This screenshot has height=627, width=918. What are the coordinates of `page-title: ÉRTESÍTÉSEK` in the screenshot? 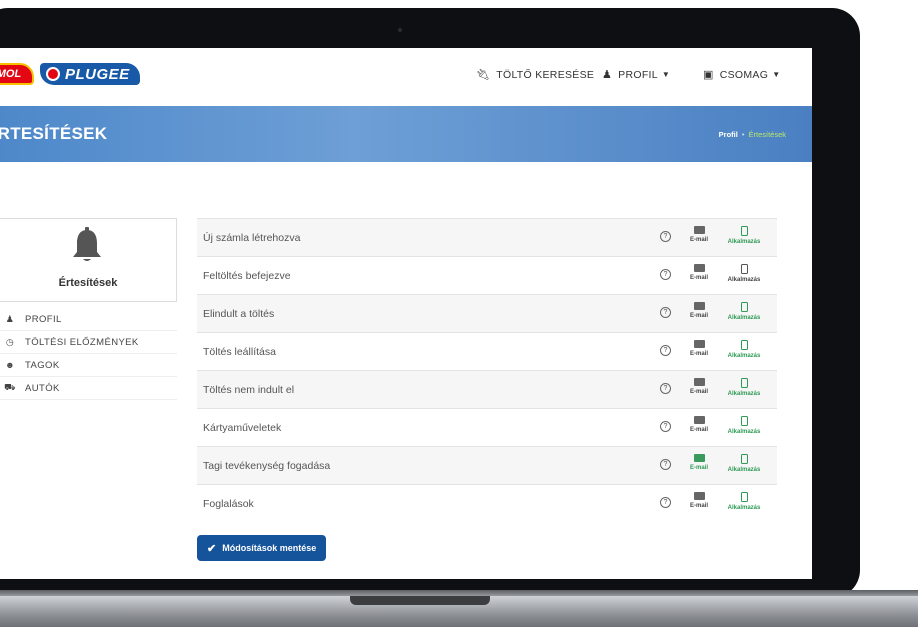 It's located at (54, 133).